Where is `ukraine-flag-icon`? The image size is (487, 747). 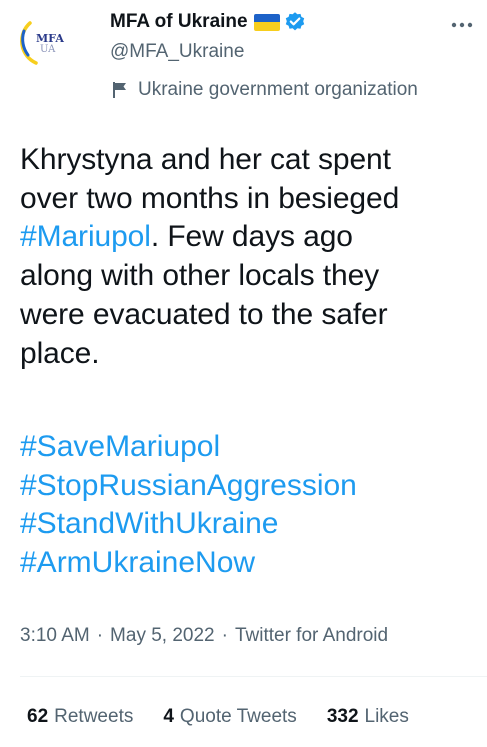 ukraine-flag-icon is located at coordinates (266, 22).